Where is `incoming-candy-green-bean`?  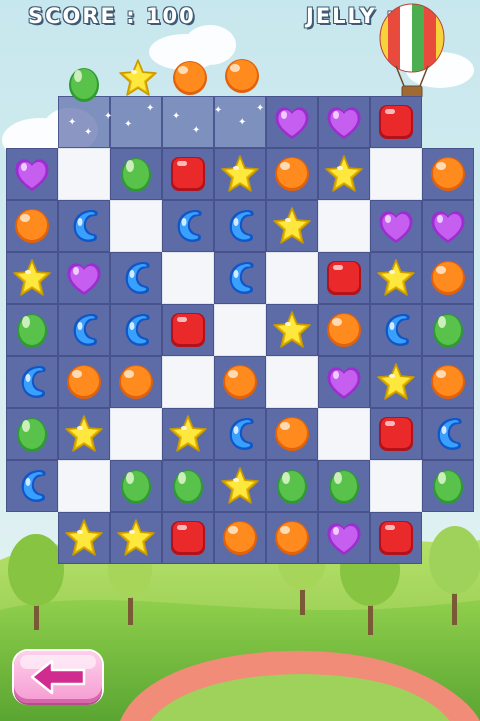 incoming-candy-green-bean is located at coordinates (84, 84).